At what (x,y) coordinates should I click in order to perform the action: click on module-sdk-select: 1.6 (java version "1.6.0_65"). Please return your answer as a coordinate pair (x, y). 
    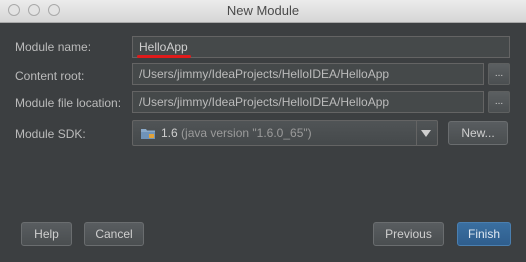
    Looking at the image, I should click on (285, 133).